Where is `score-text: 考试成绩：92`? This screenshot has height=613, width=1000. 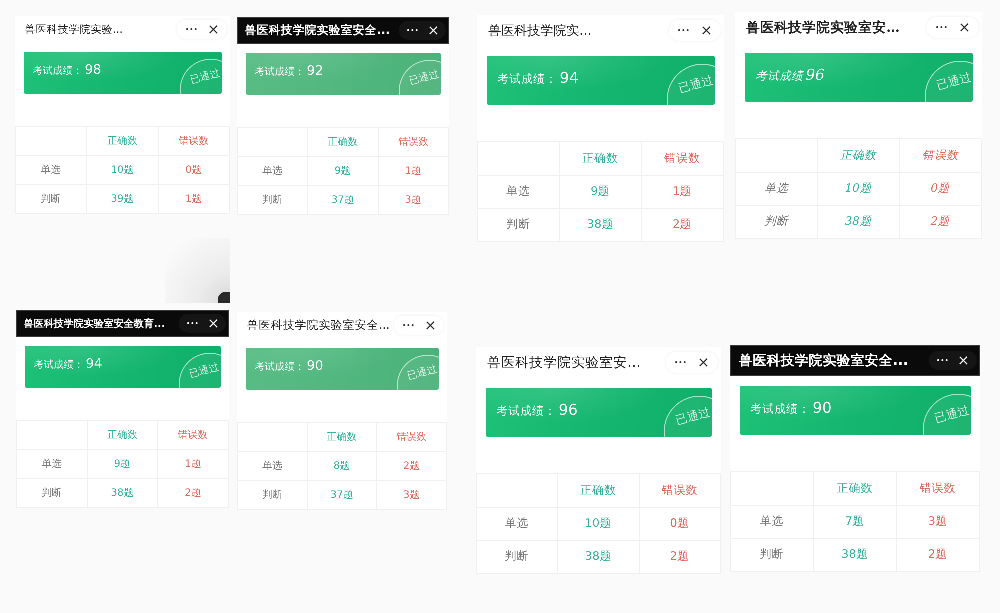 score-text: 考试成绩：92 is located at coordinates (289, 71).